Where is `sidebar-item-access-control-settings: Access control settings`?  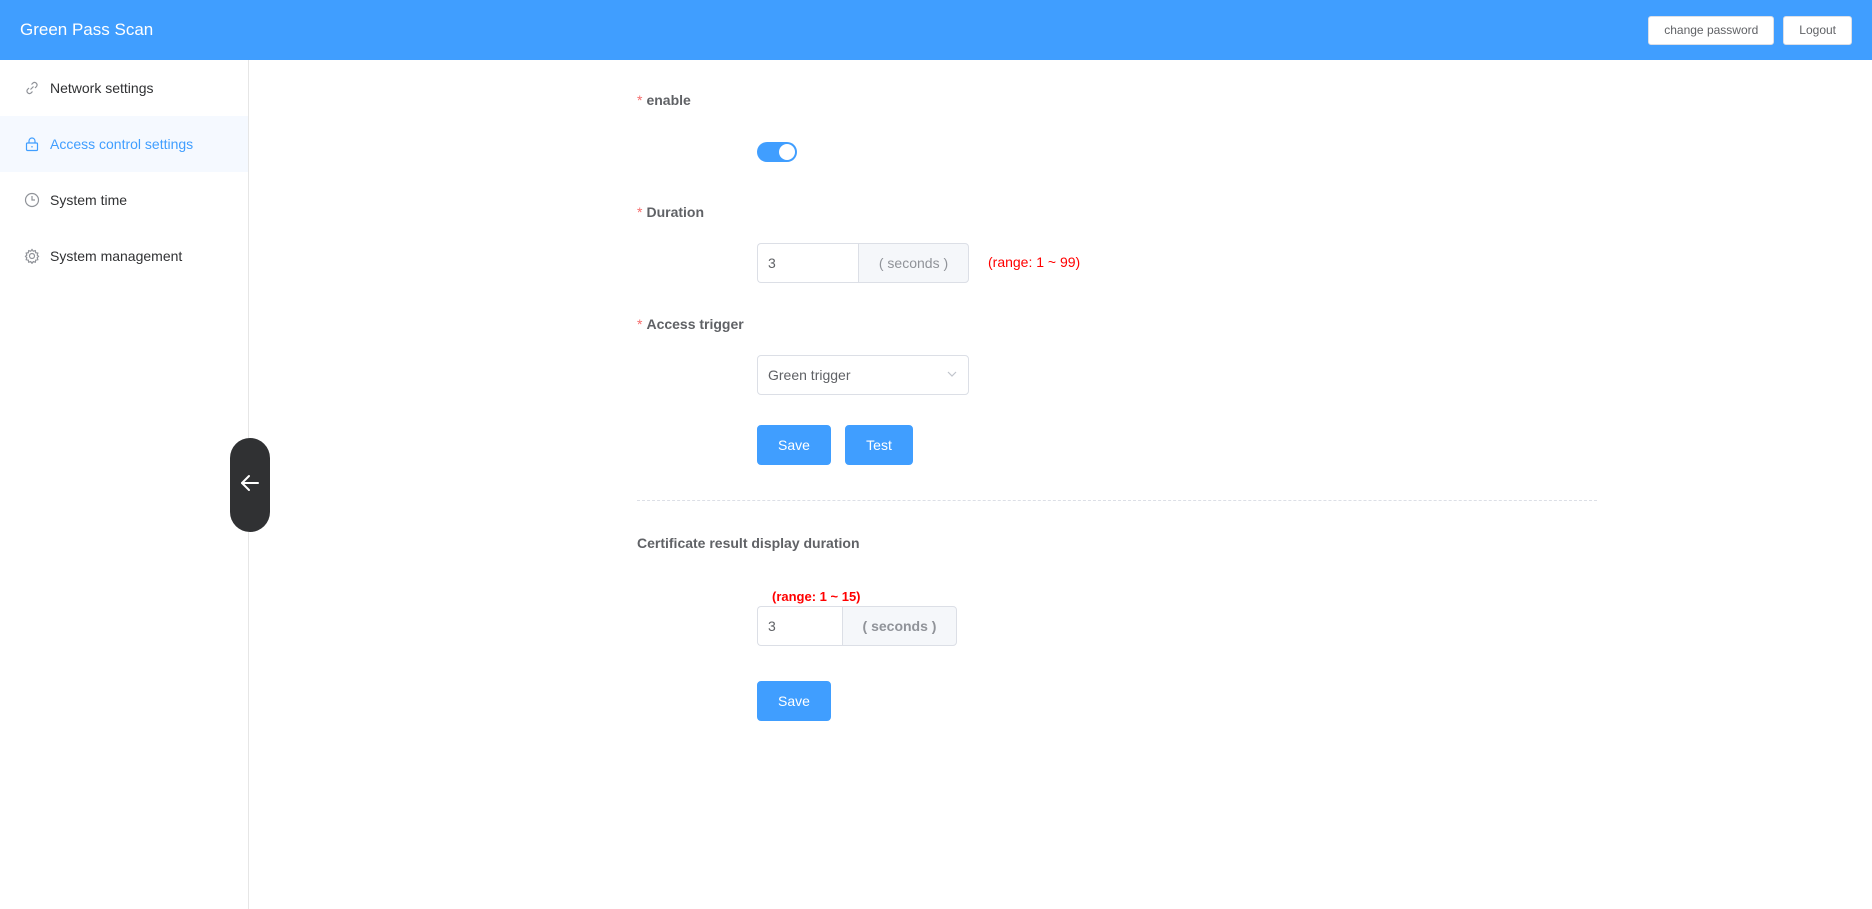 sidebar-item-access-control-settings: Access control settings is located at coordinates (124, 144).